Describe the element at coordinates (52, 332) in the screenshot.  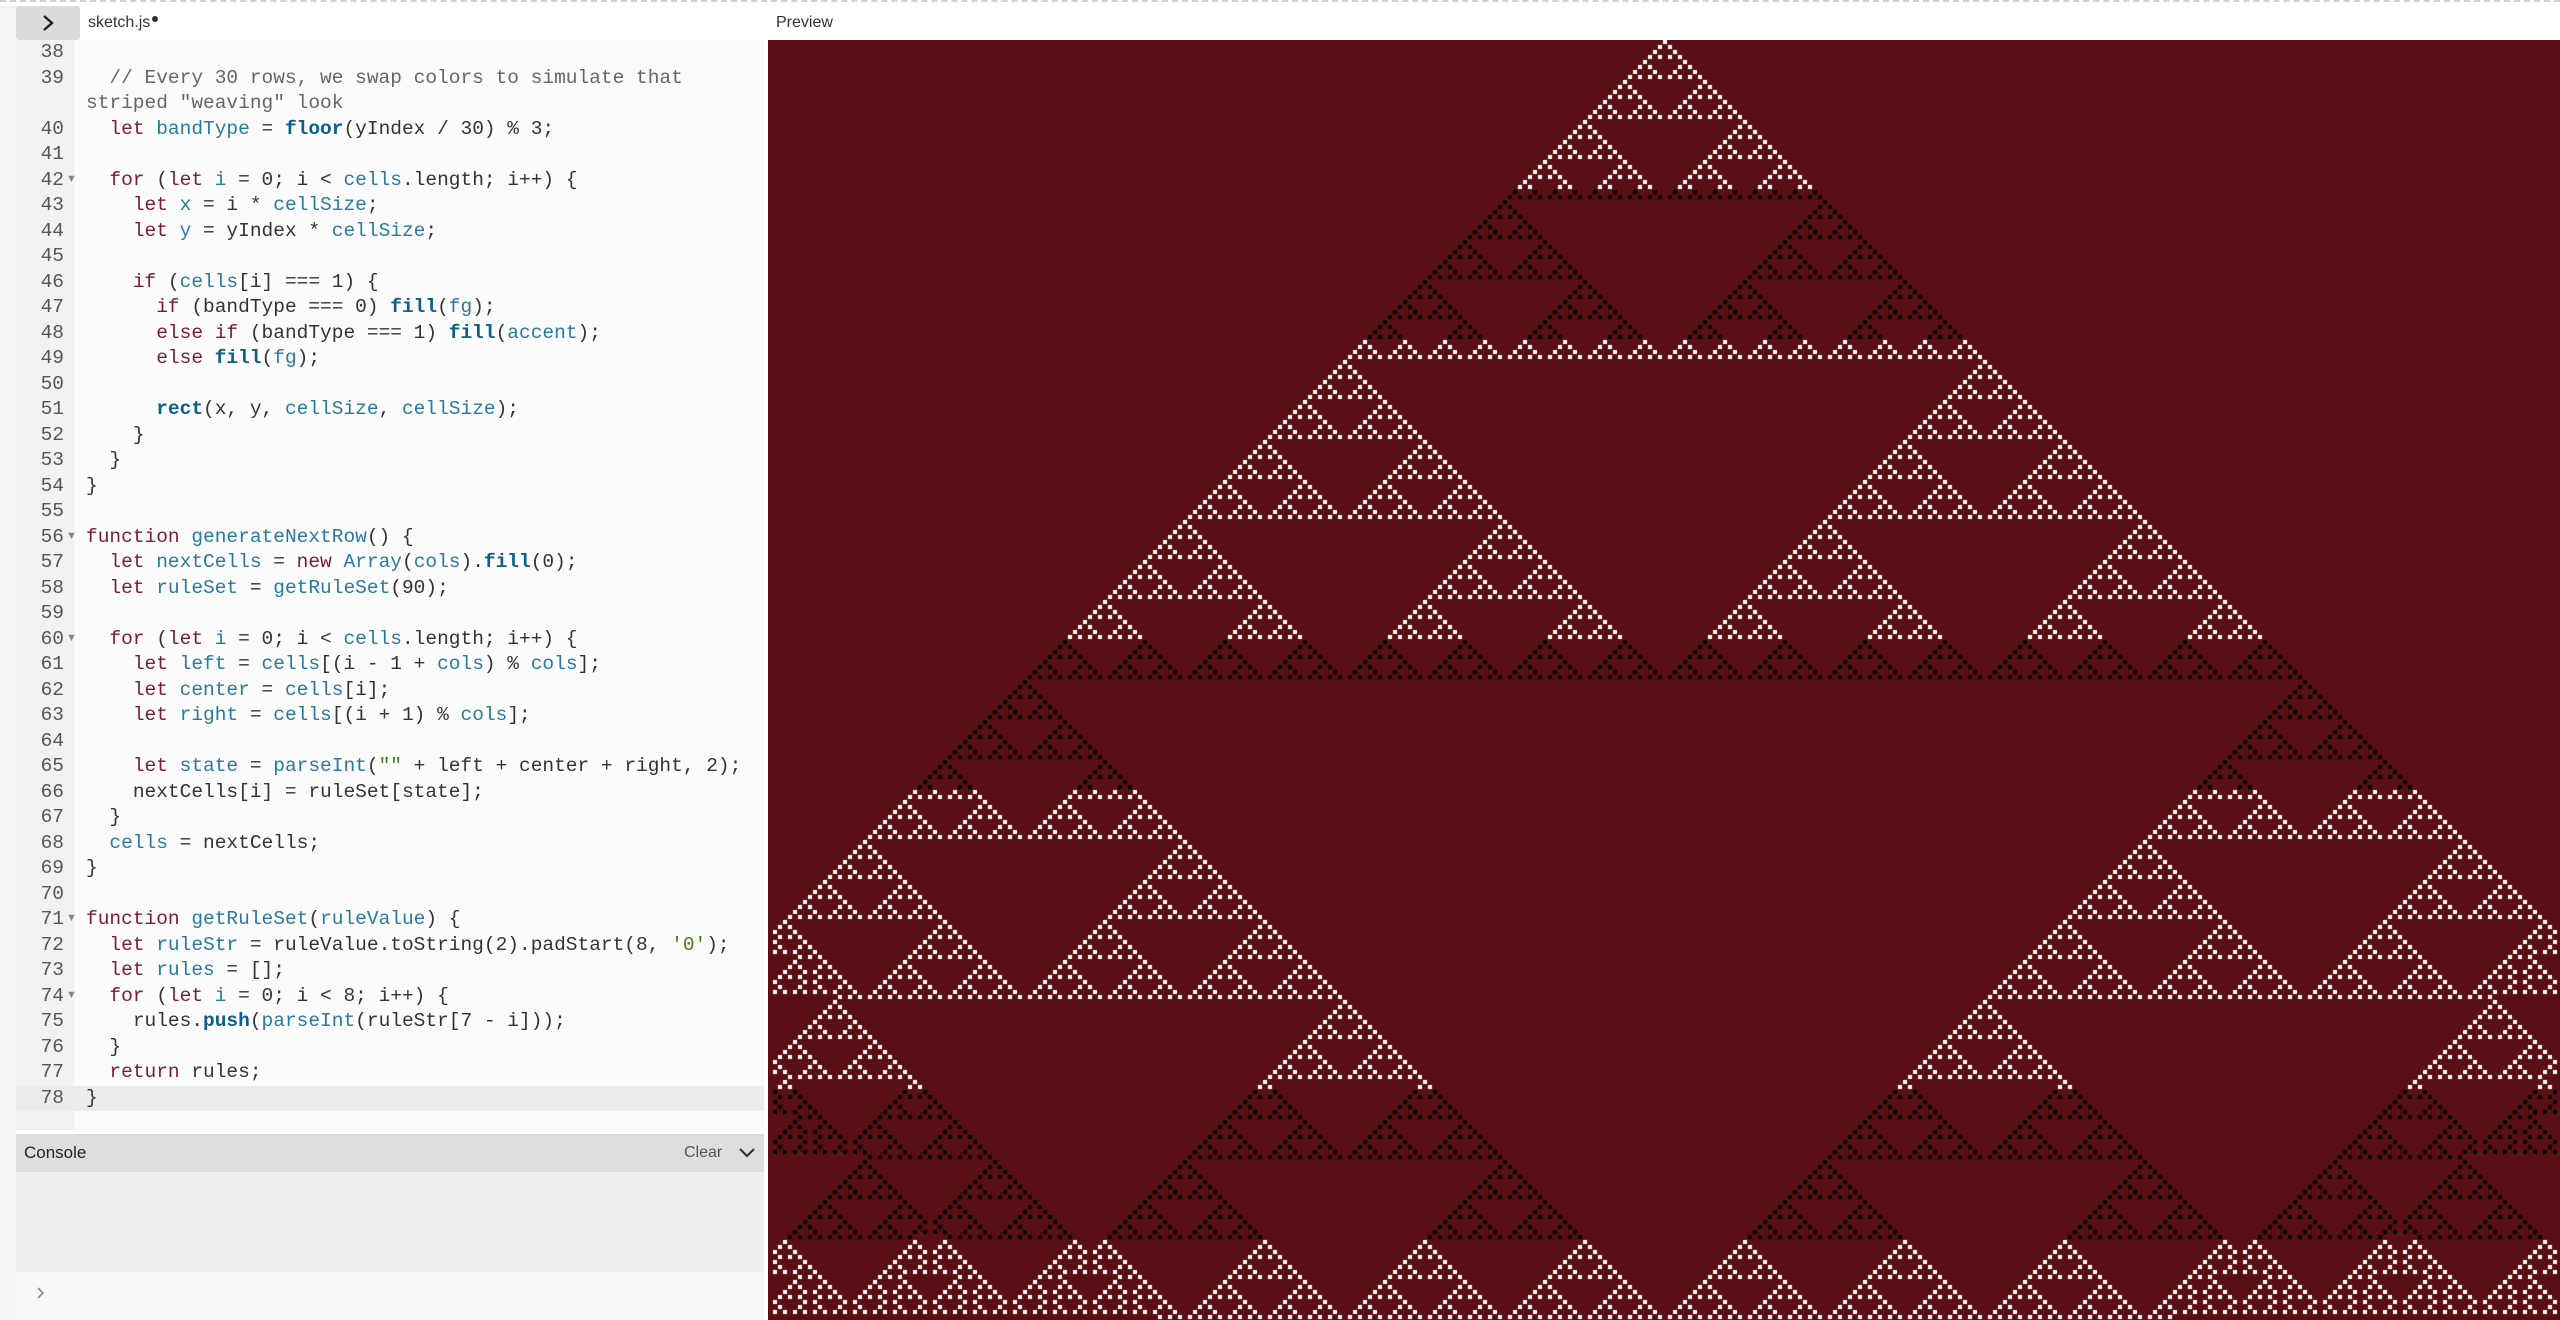
I see `line-number: 48` at that location.